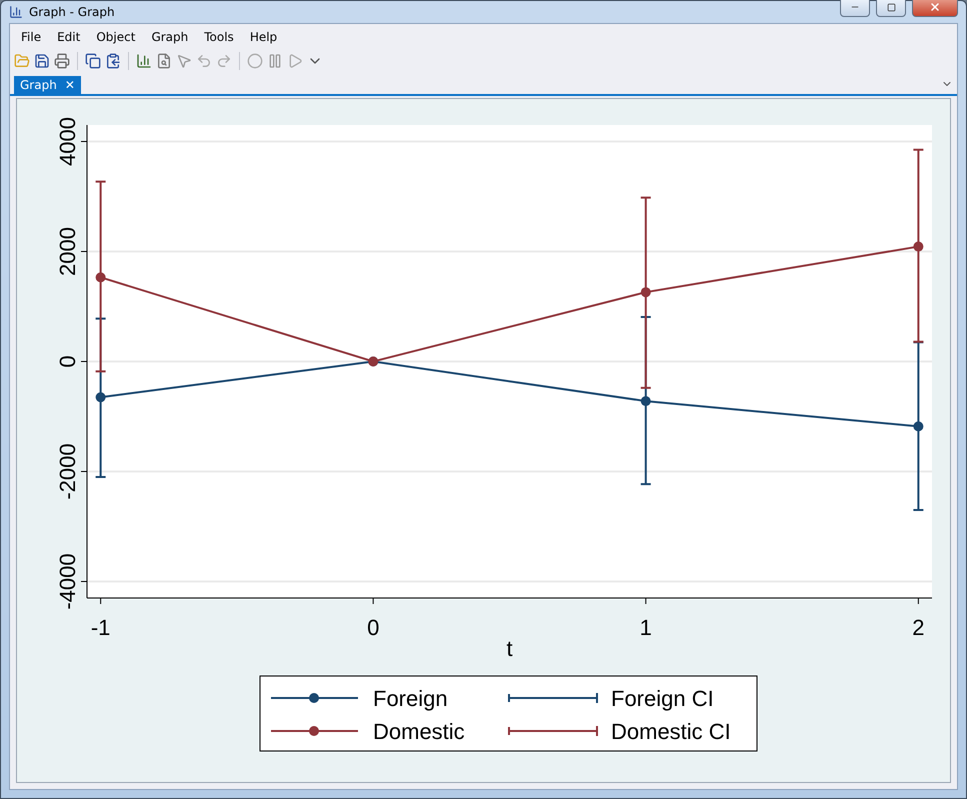  I want to click on menu-item: Object, so click(115, 37).